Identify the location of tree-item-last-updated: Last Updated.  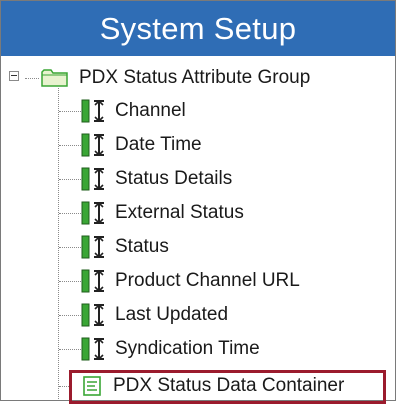
(198, 315).